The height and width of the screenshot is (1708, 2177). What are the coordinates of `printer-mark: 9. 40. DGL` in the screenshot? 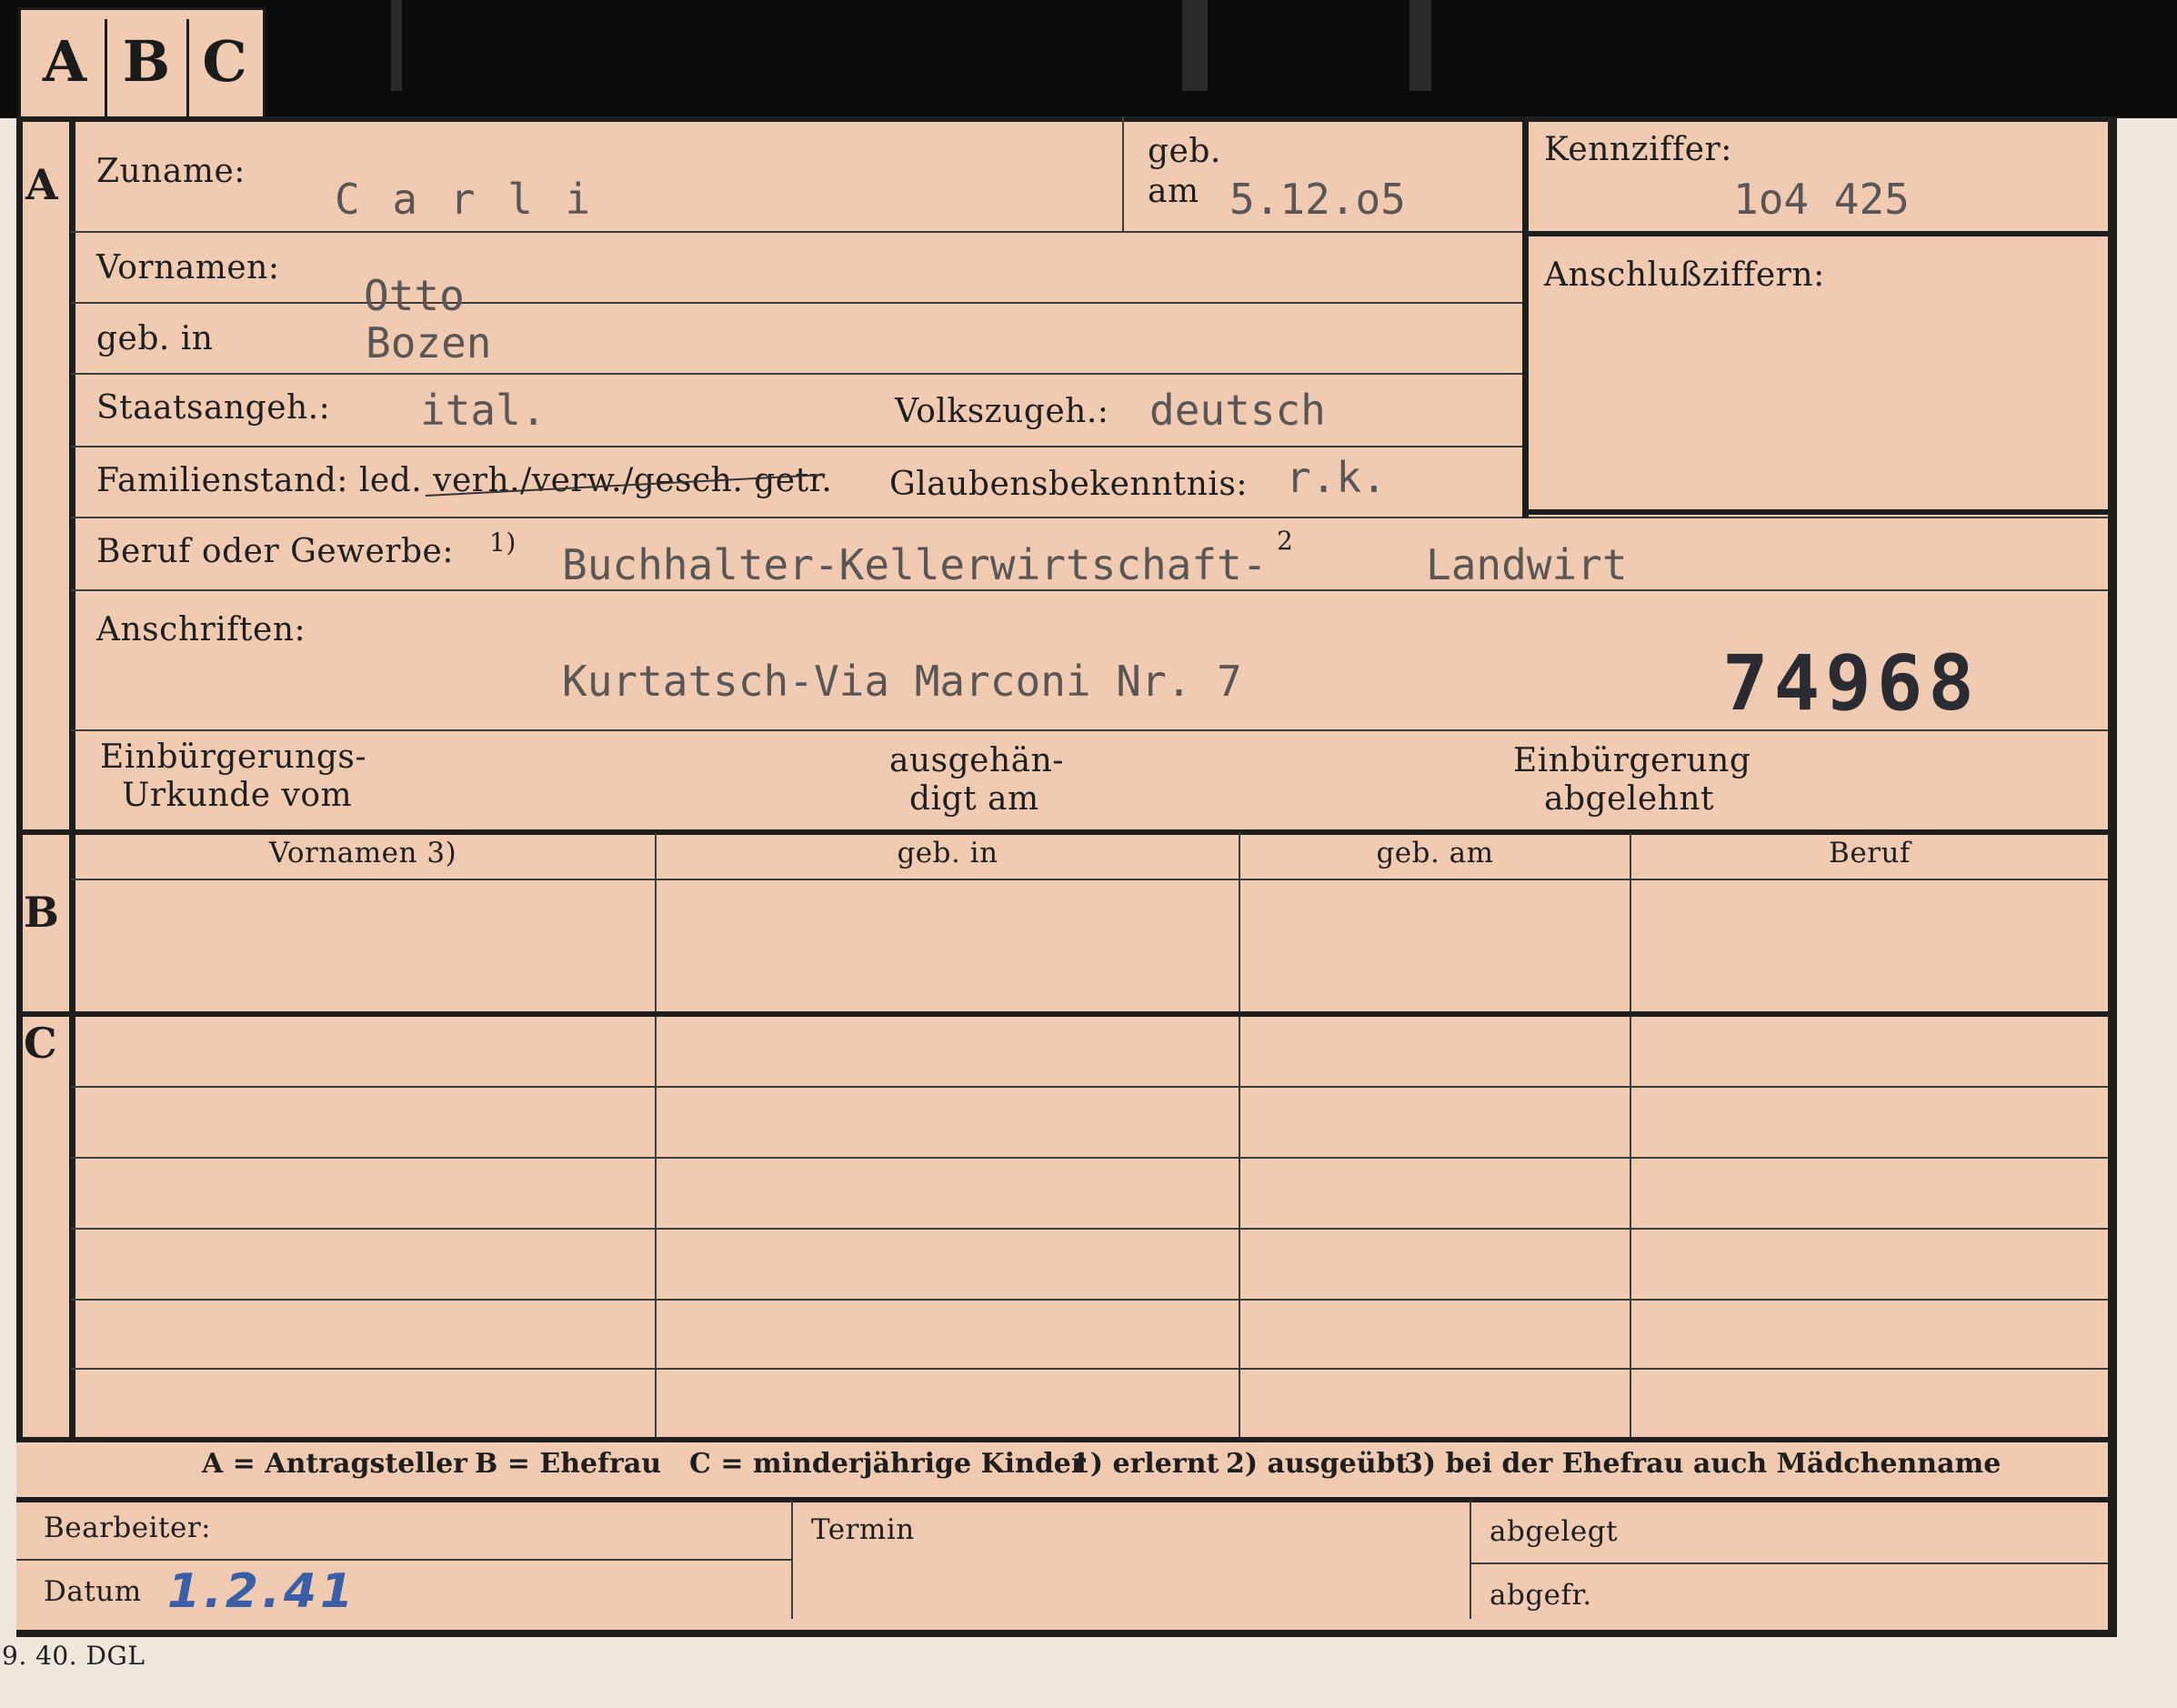 It's located at (73, 1656).